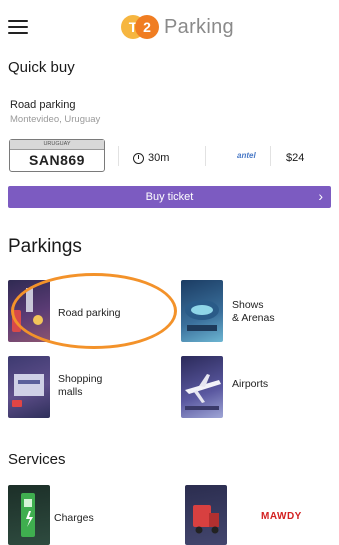 The width and height of the screenshot is (339, 545). I want to click on license-plate: URUGUAY SAN869, so click(57, 155).